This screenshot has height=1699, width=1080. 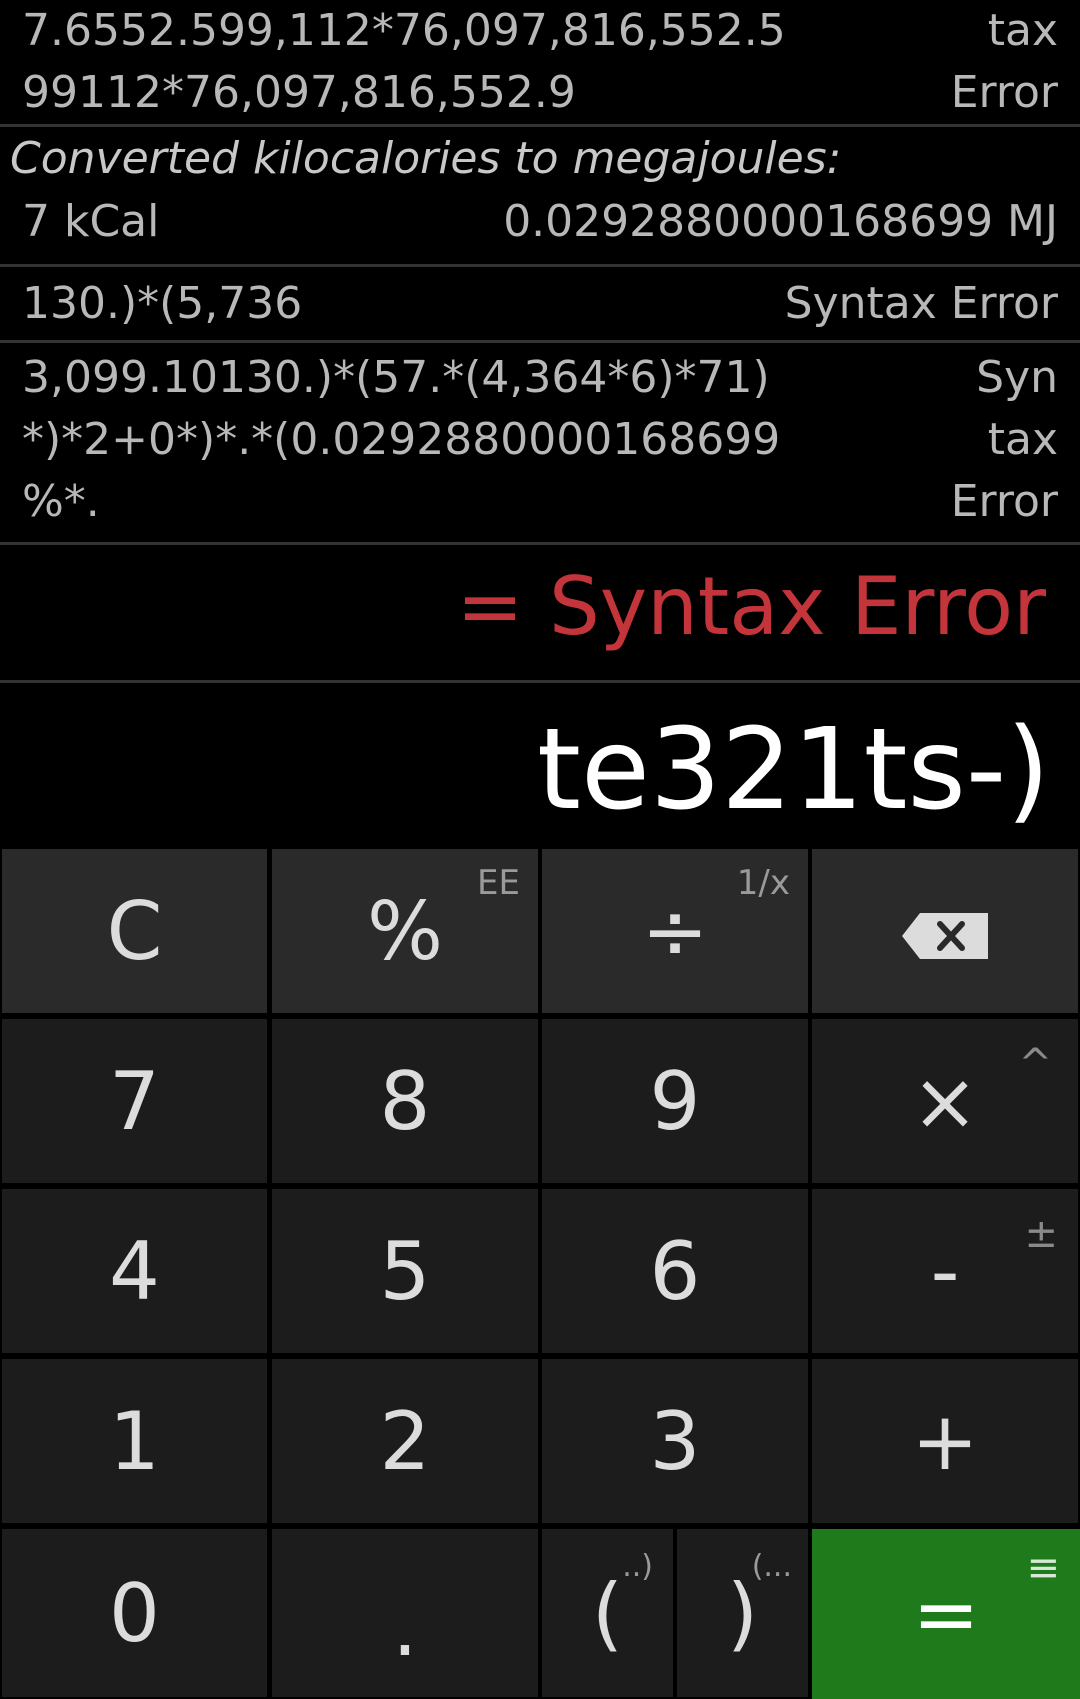 I want to click on multiply-label: ×, so click(x=945, y=1101).